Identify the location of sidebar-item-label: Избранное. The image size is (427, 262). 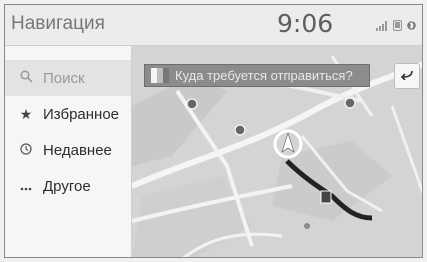
(81, 114).